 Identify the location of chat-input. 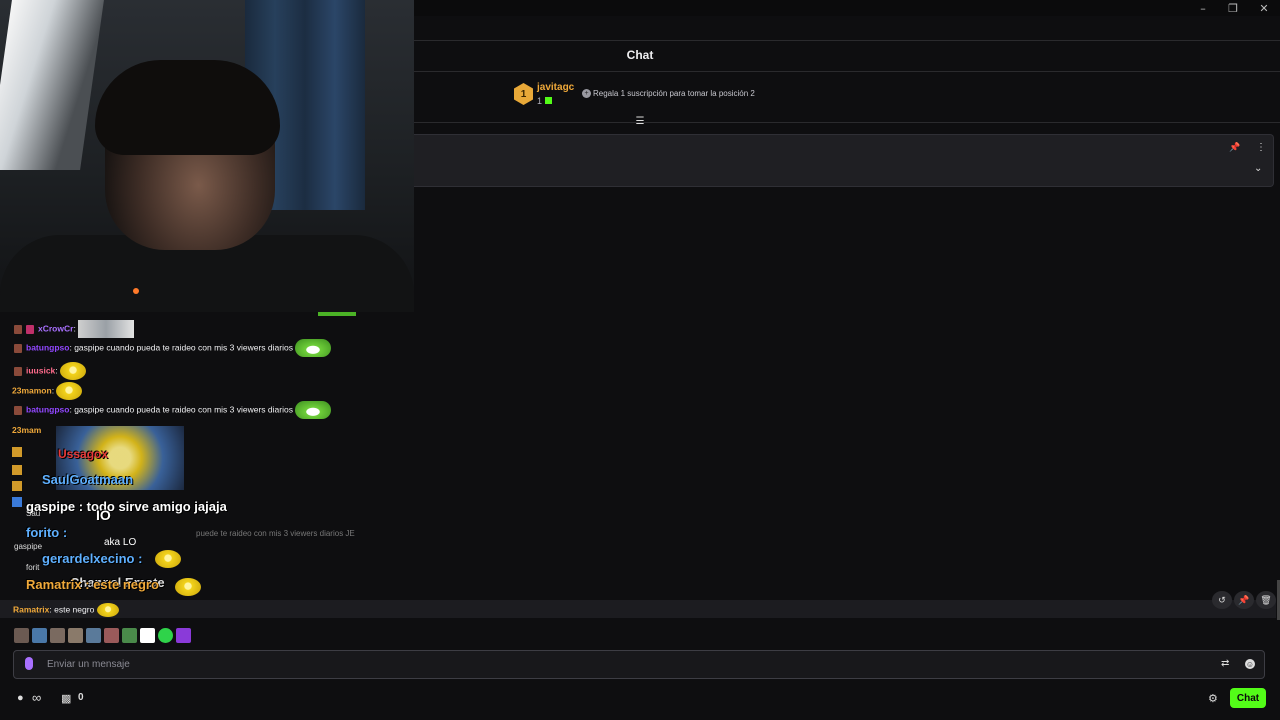
(639, 664).